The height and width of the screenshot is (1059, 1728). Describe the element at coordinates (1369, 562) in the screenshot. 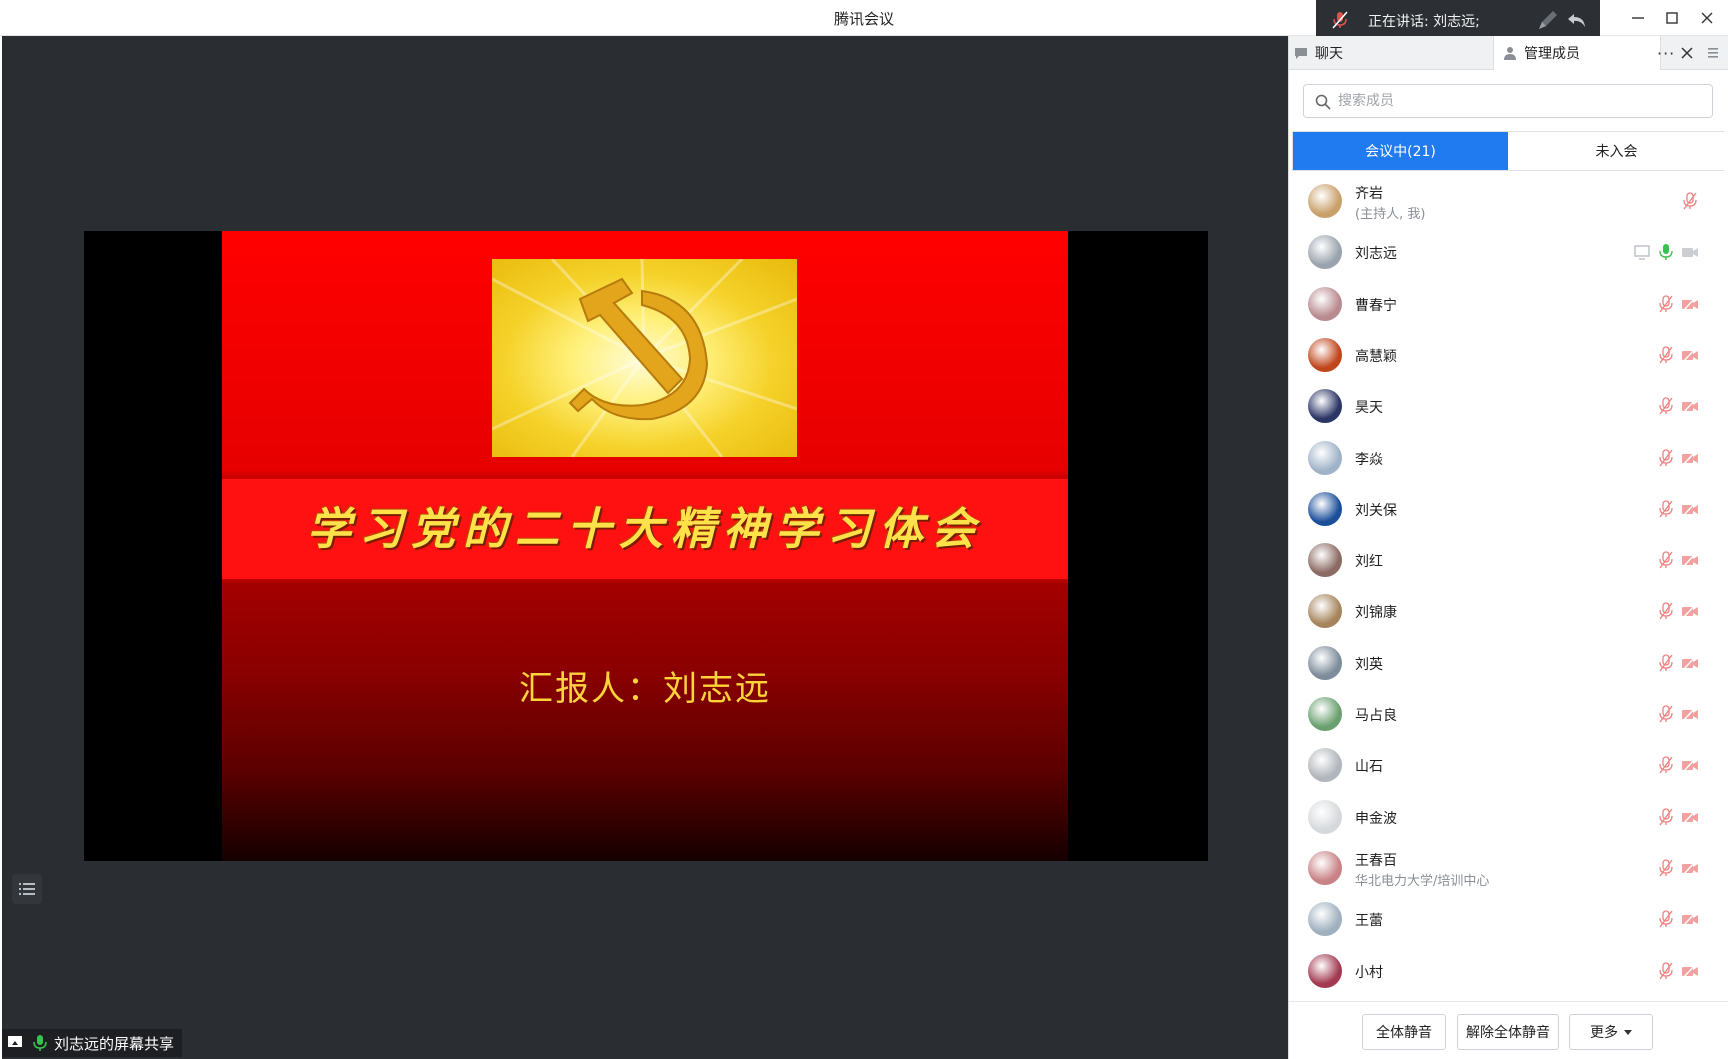

I see `member-name: 刘红` at that location.